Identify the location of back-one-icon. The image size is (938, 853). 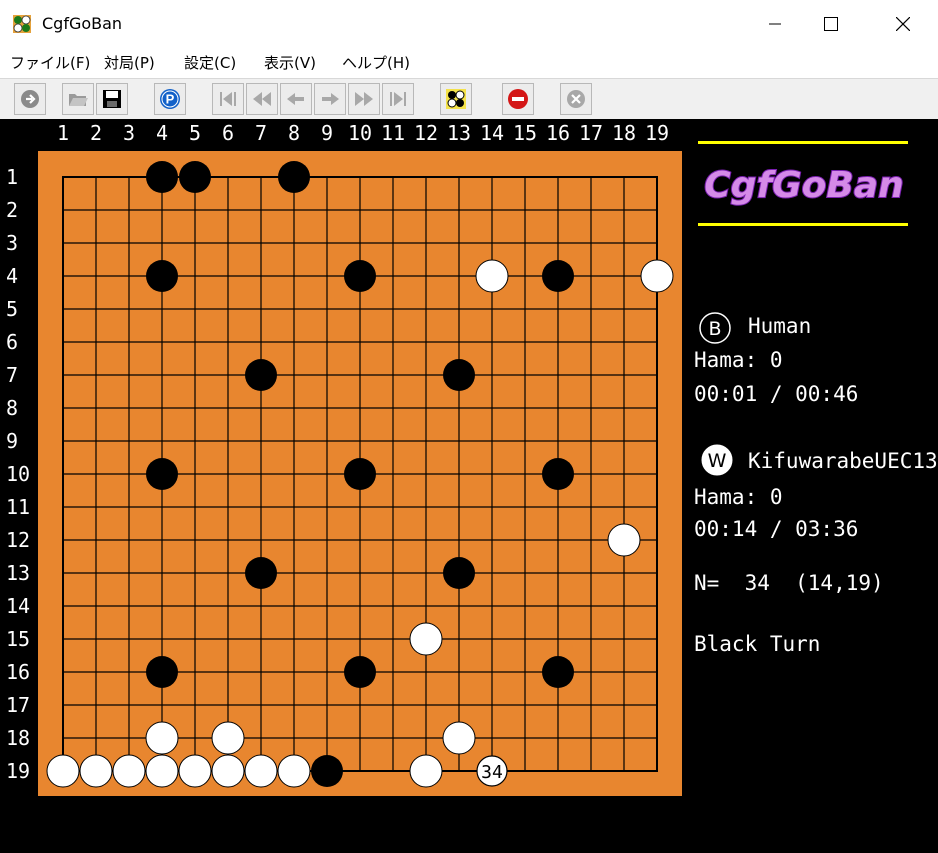
(295, 99).